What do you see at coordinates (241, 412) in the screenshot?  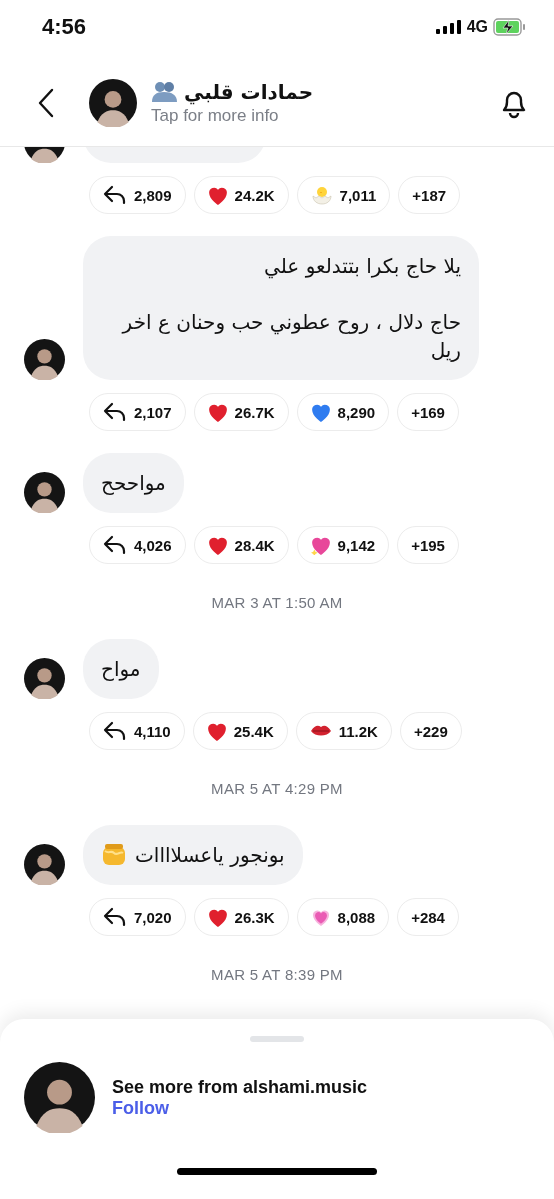 I see `reaction-chip: 26.7K` at bounding box center [241, 412].